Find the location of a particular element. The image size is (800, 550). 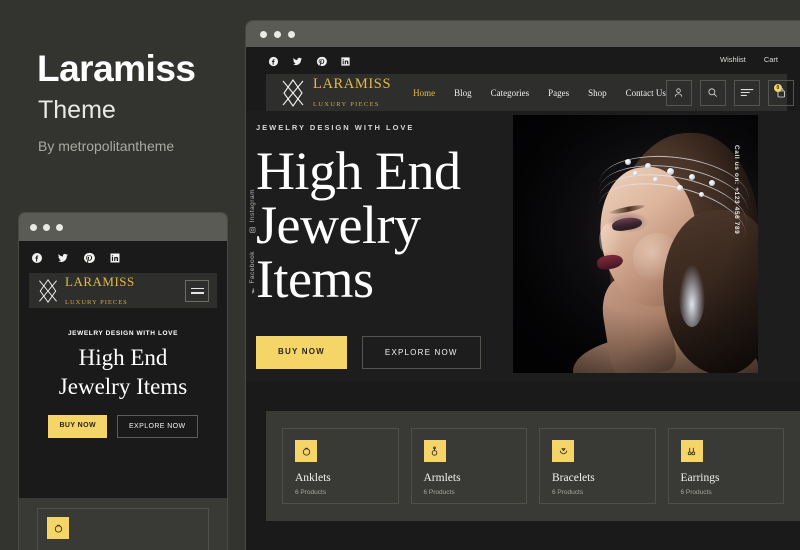

category-name: Bracelets is located at coordinates (573, 478).